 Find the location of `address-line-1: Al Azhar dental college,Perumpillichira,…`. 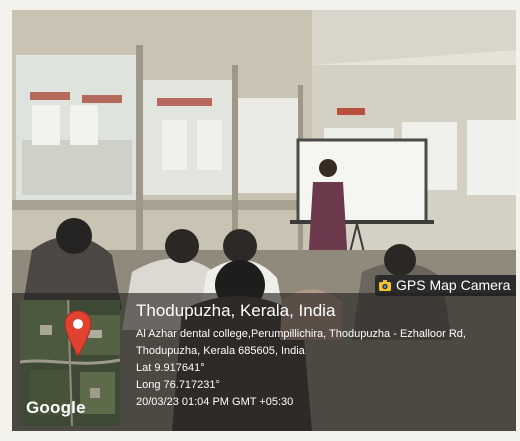

address-line-1: Al Azhar dental college,Perumpillichira,… is located at coordinates (301, 334).